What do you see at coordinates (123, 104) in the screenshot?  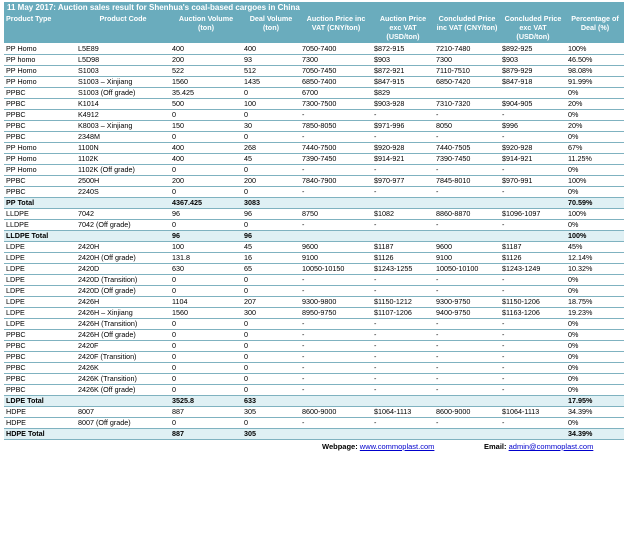 I see `cell-product-code: K1014` at bounding box center [123, 104].